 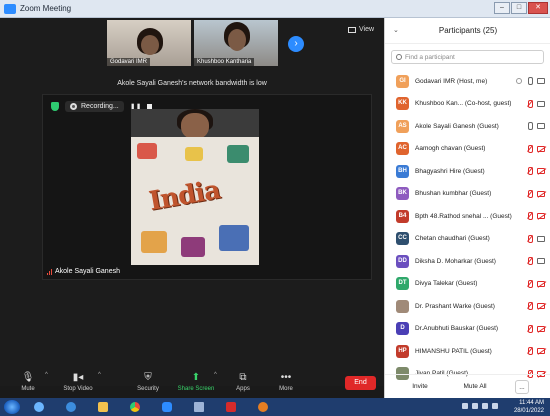 What do you see at coordinates (184, 196) in the screenshot?
I see `drawing-text: India` at bounding box center [184, 196].